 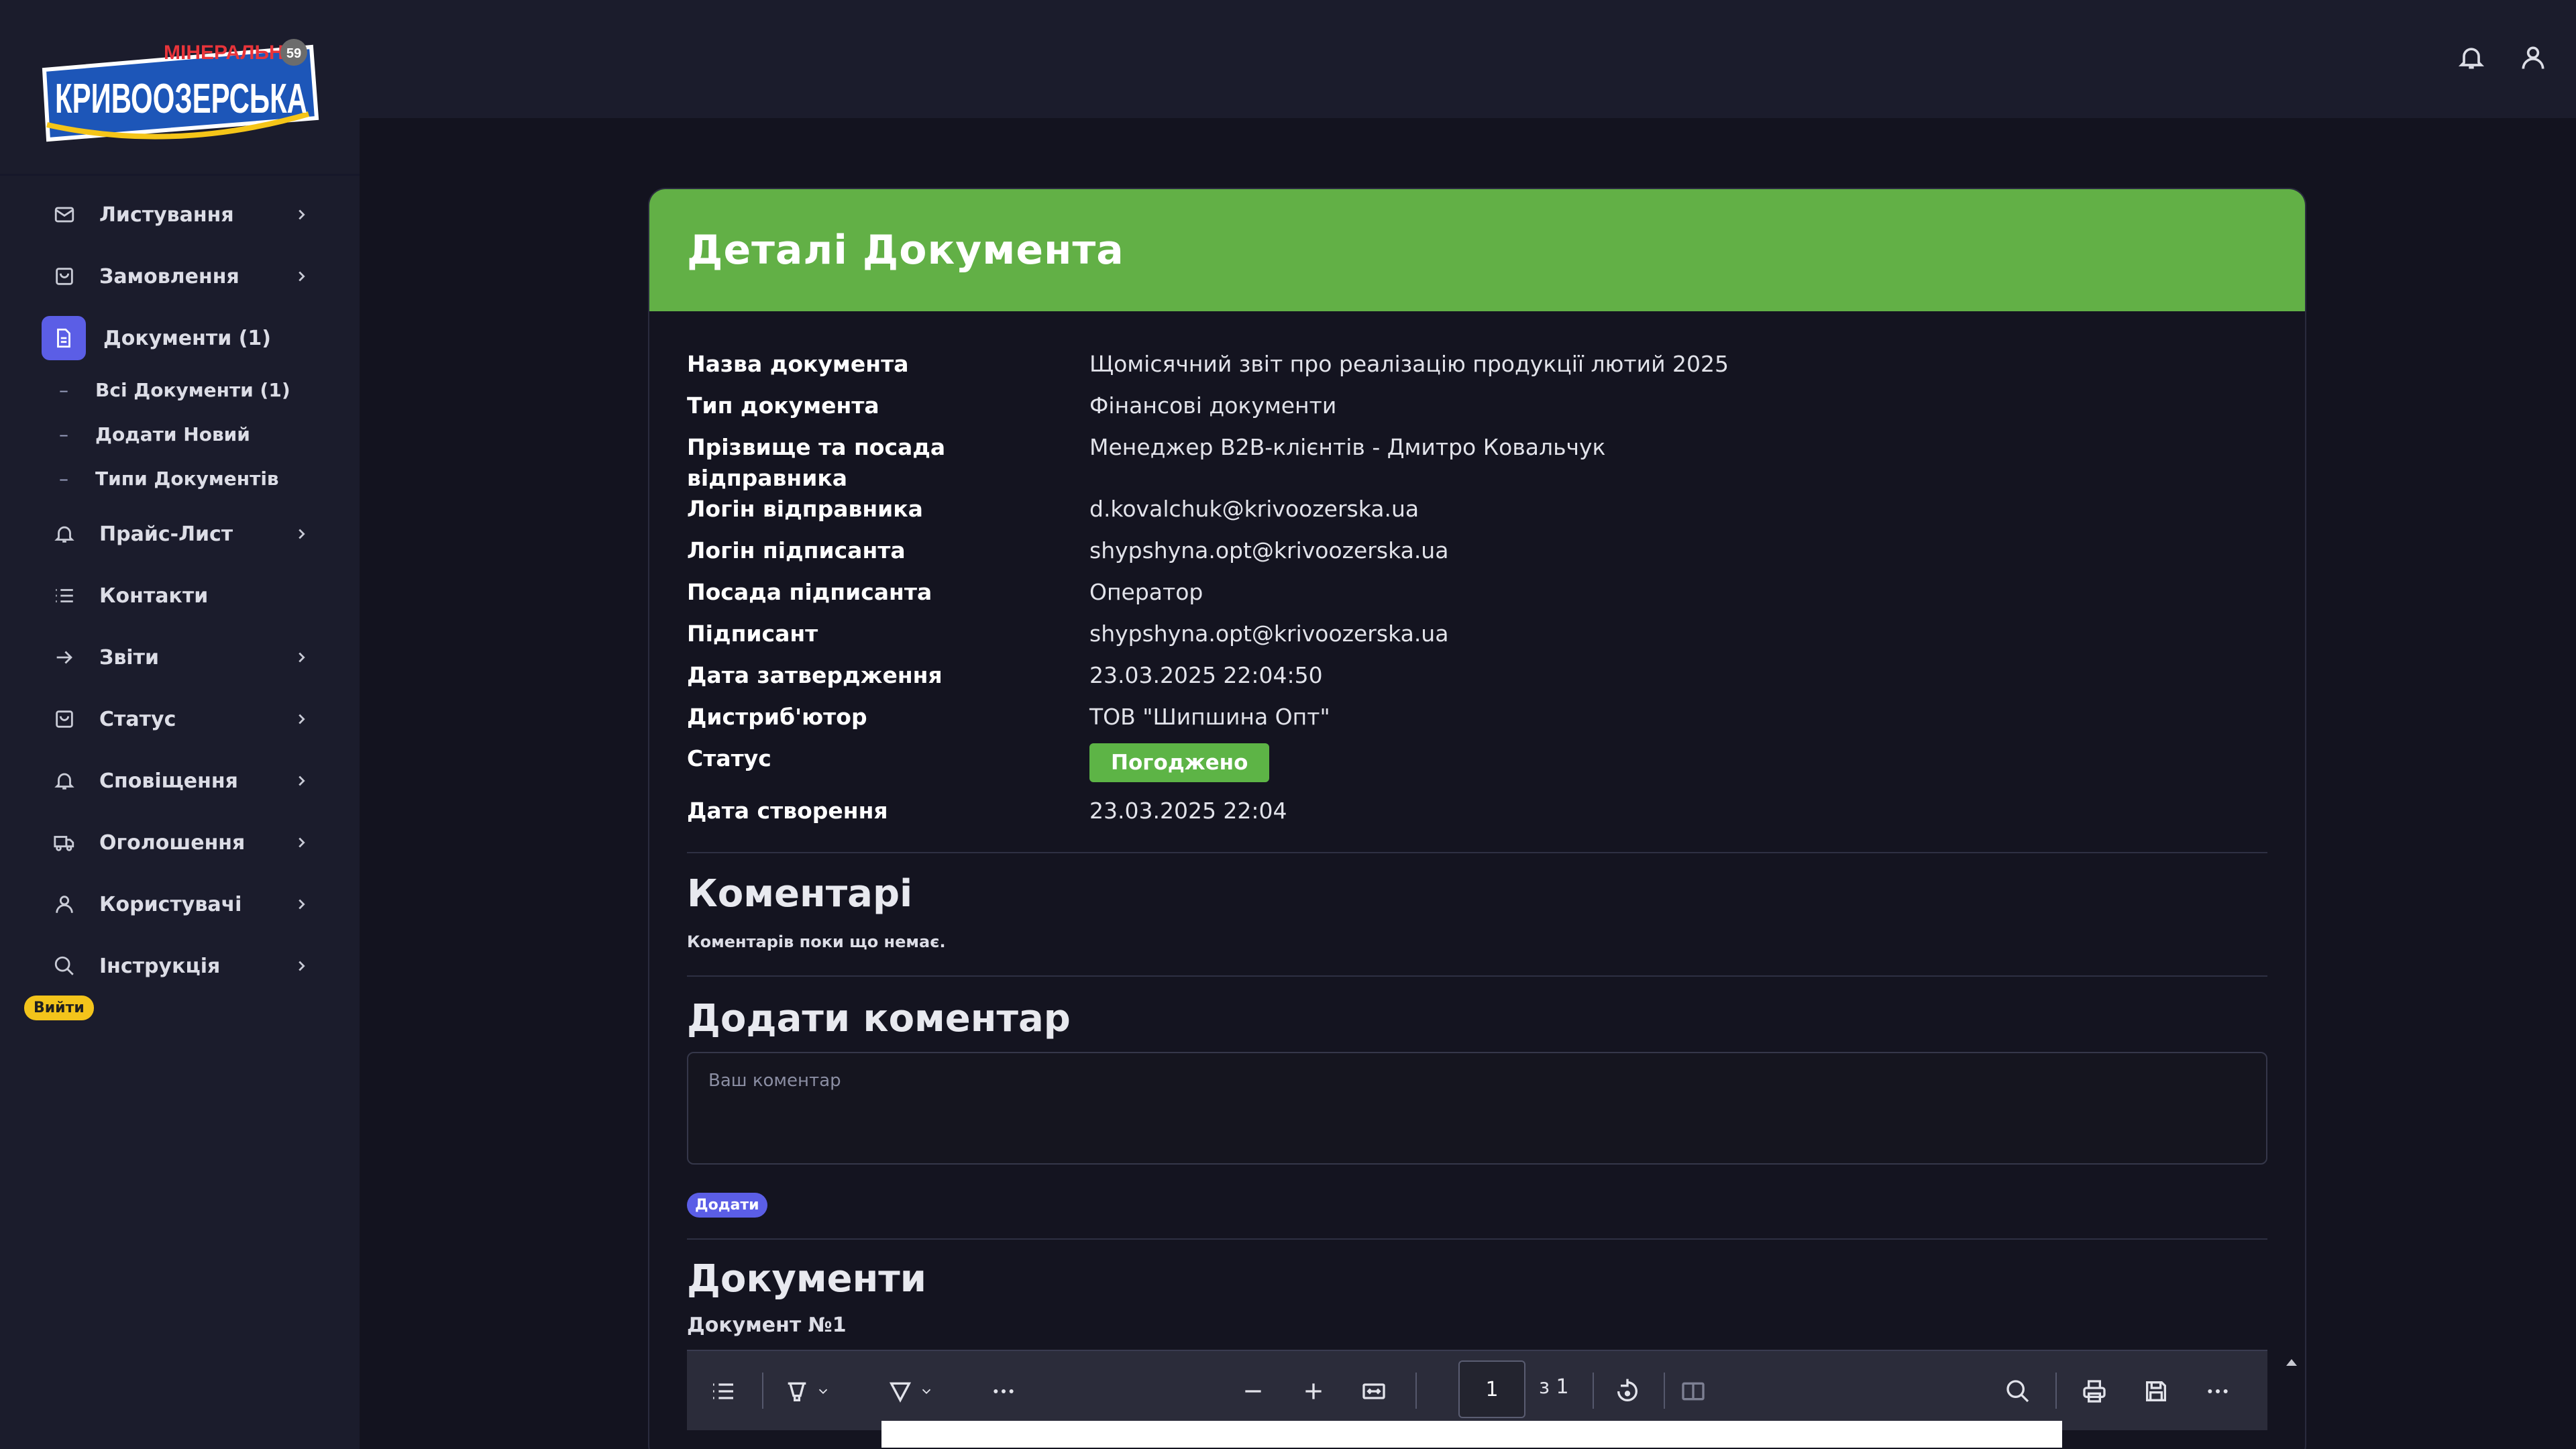 What do you see at coordinates (816, 941) in the screenshot?
I see `comments-empty-text: Коментарів поки що немає.` at bounding box center [816, 941].